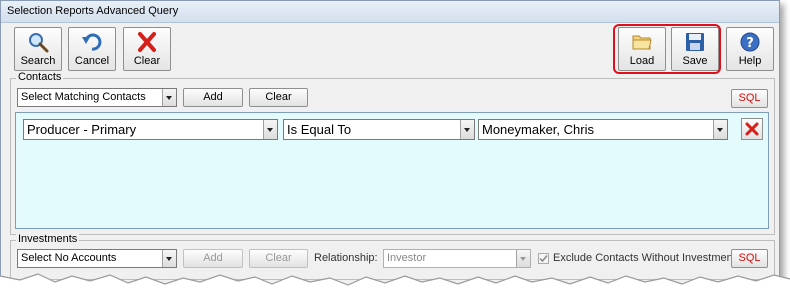 The height and width of the screenshot is (298, 790). What do you see at coordinates (39, 43) in the screenshot?
I see `magnifier-icon` at bounding box center [39, 43].